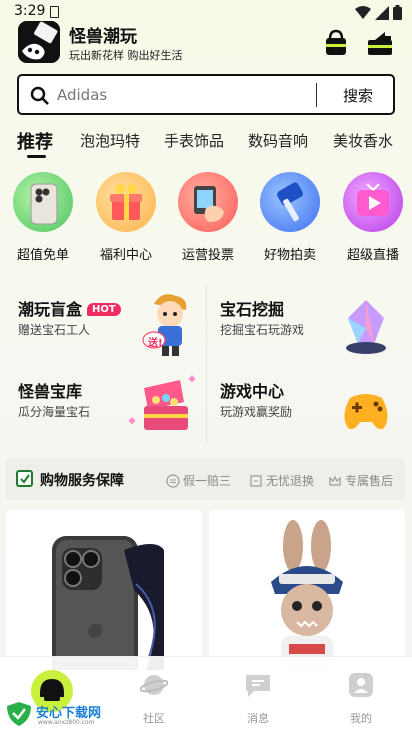 This screenshot has height=732, width=412. I want to click on chat-icon, so click(258, 686).